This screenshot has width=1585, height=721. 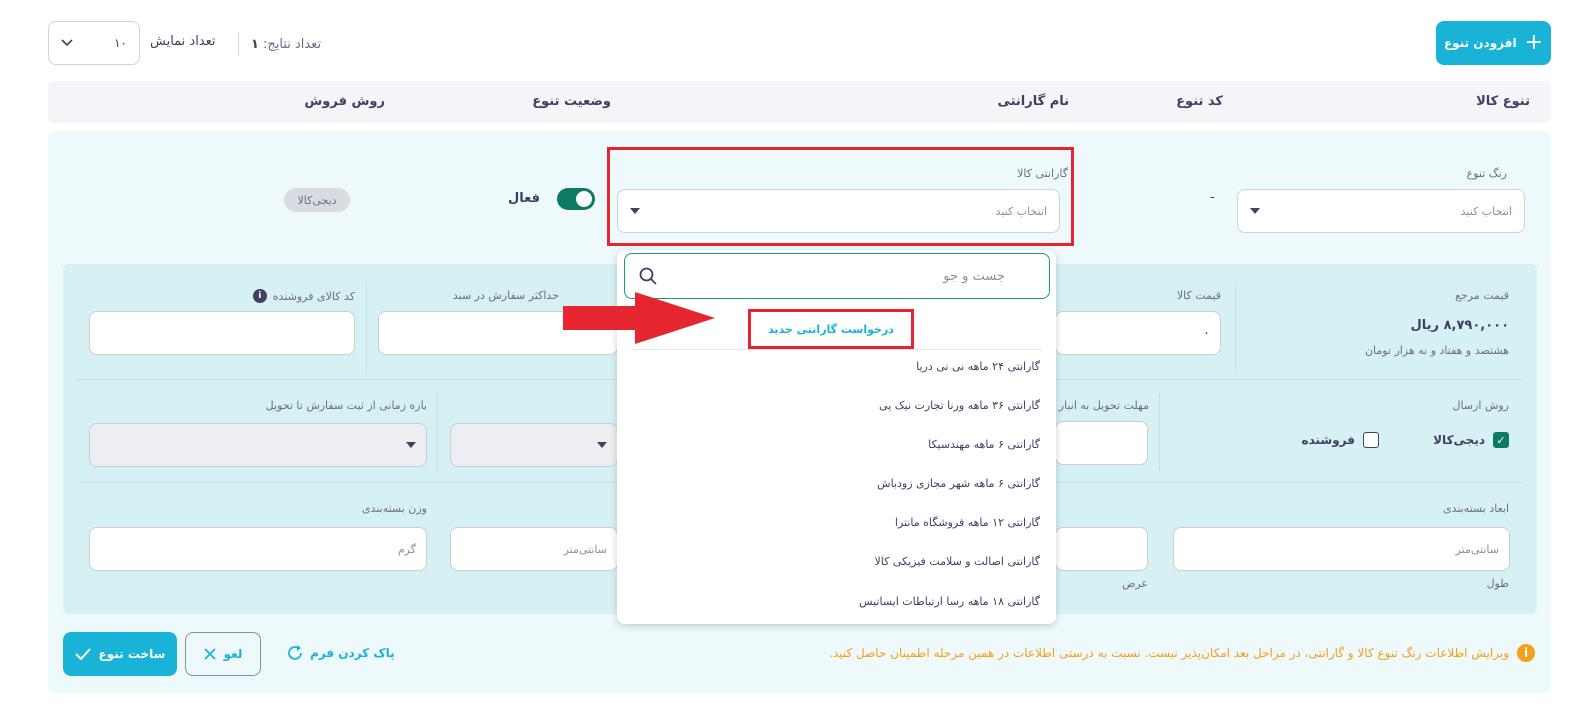 What do you see at coordinates (285, 44) in the screenshot?
I see `results-count: تعداد نتایج: ۱` at bounding box center [285, 44].